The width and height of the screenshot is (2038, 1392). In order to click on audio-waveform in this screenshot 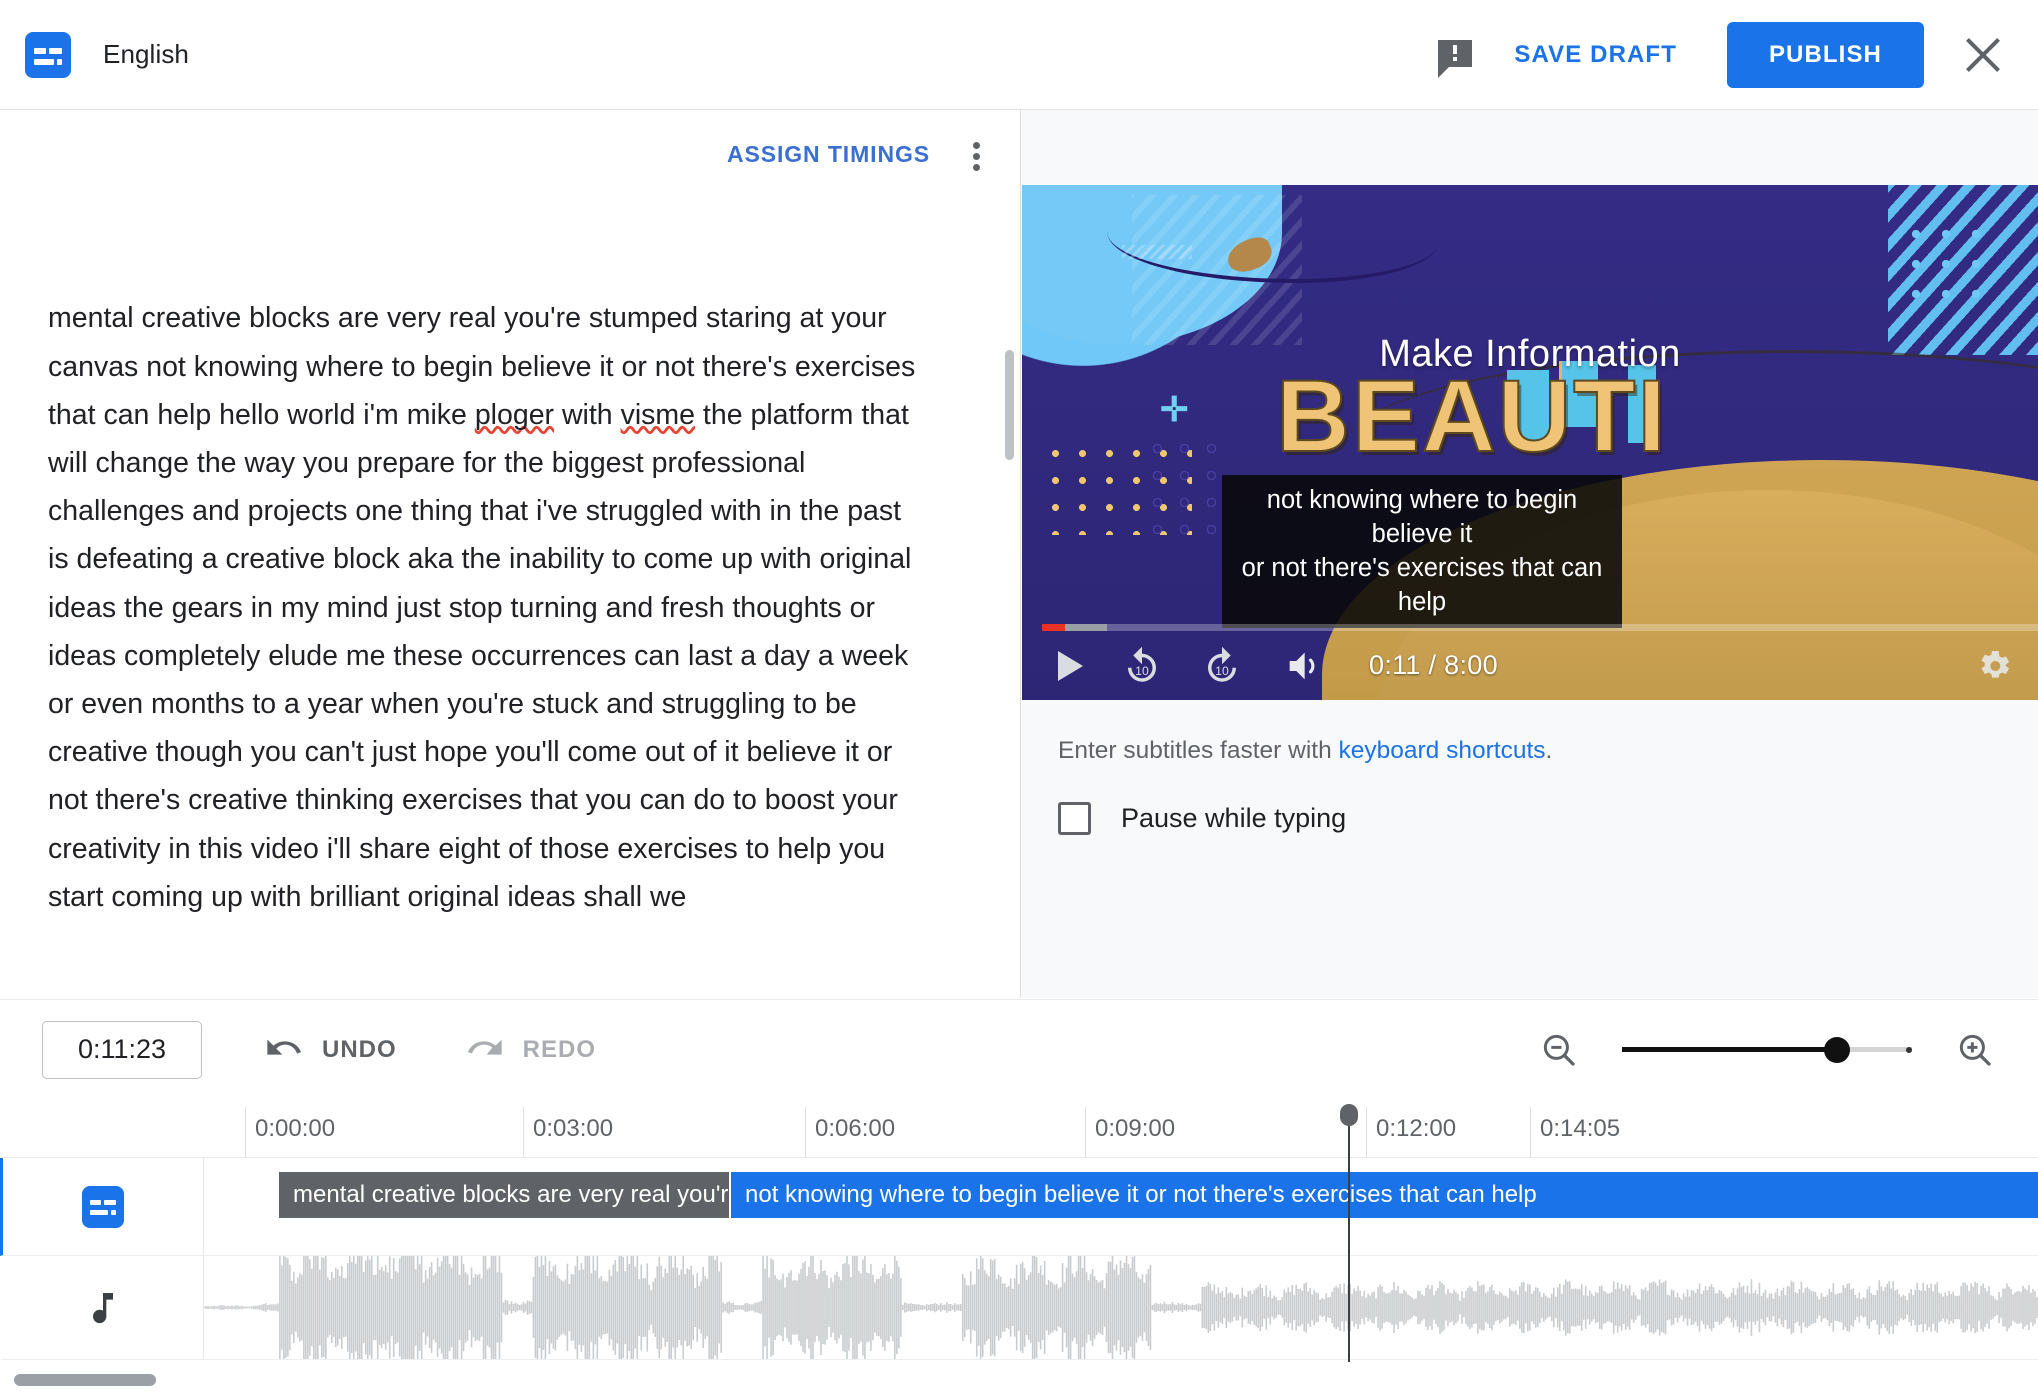, I will do `click(1121, 1307)`.